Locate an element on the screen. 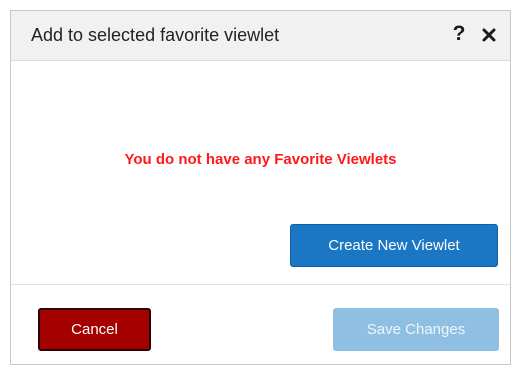 The height and width of the screenshot is (373, 514). dialog-title: Add to selected favorite viewlet is located at coordinates (155, 35).